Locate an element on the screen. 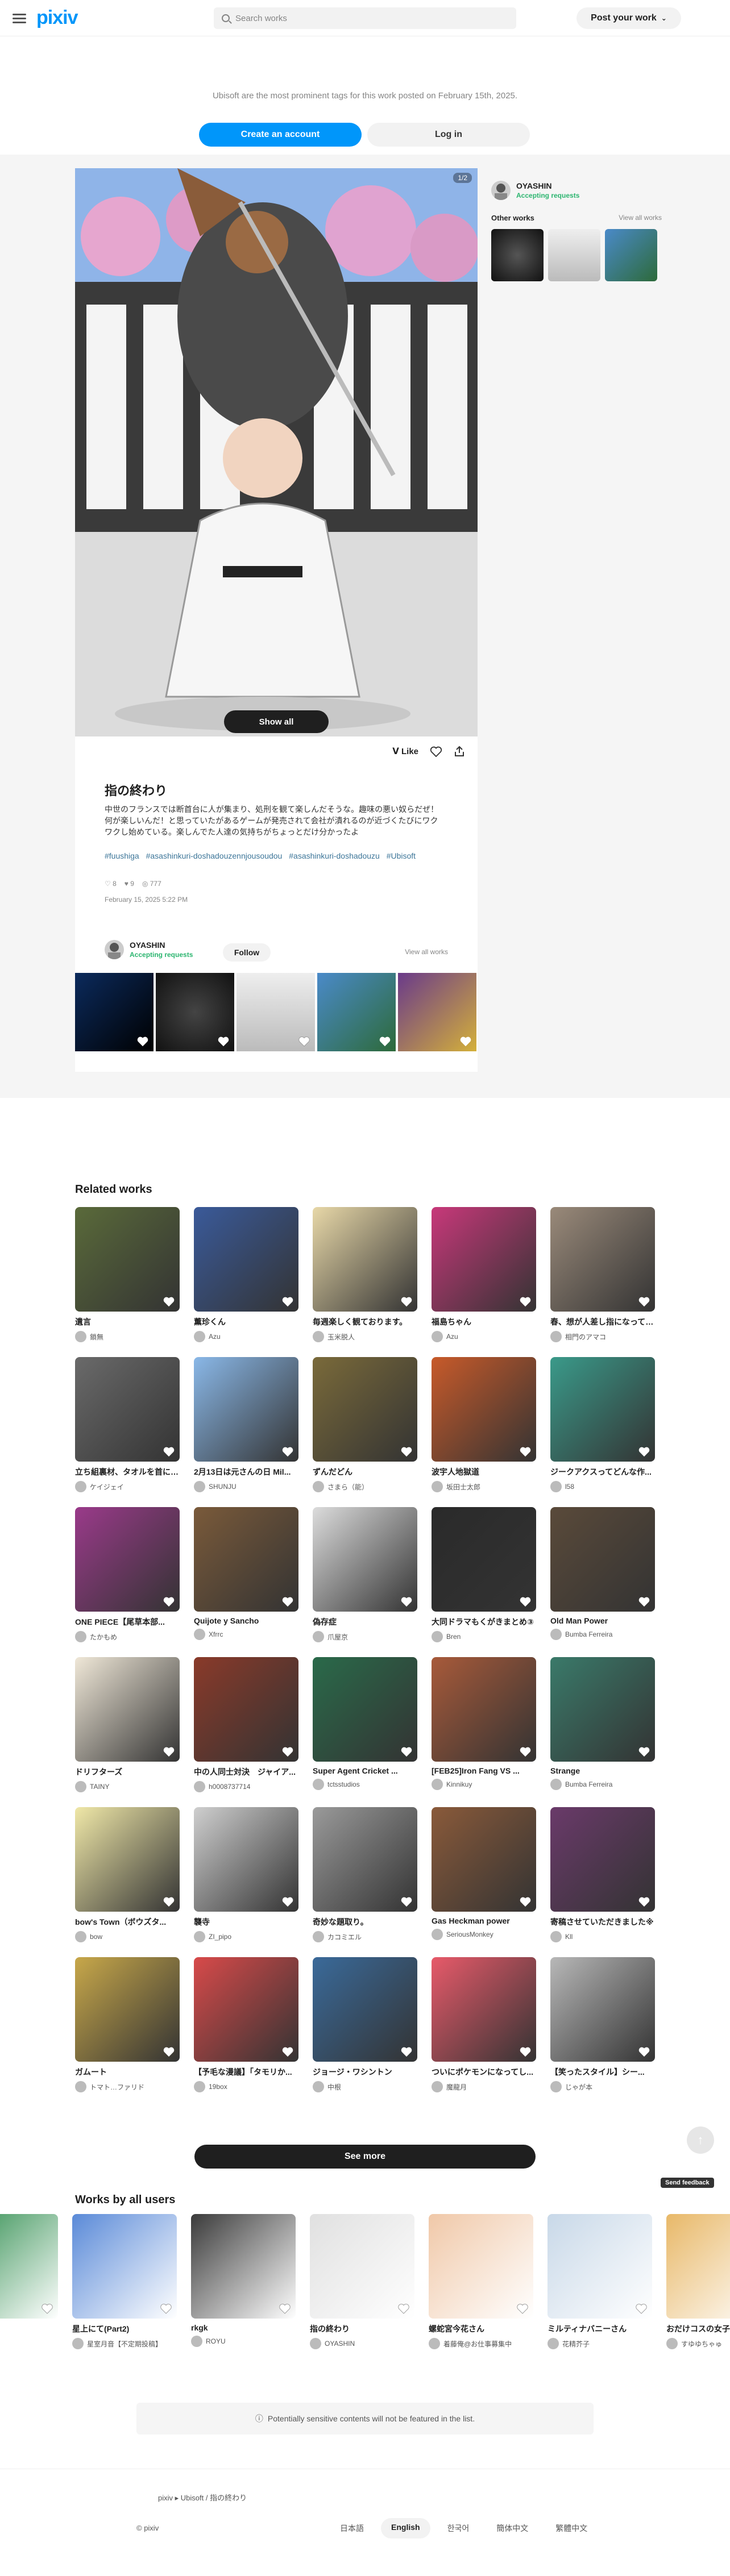  work-title: 星上にて(Part2) is located at coordinates (125, 2328).